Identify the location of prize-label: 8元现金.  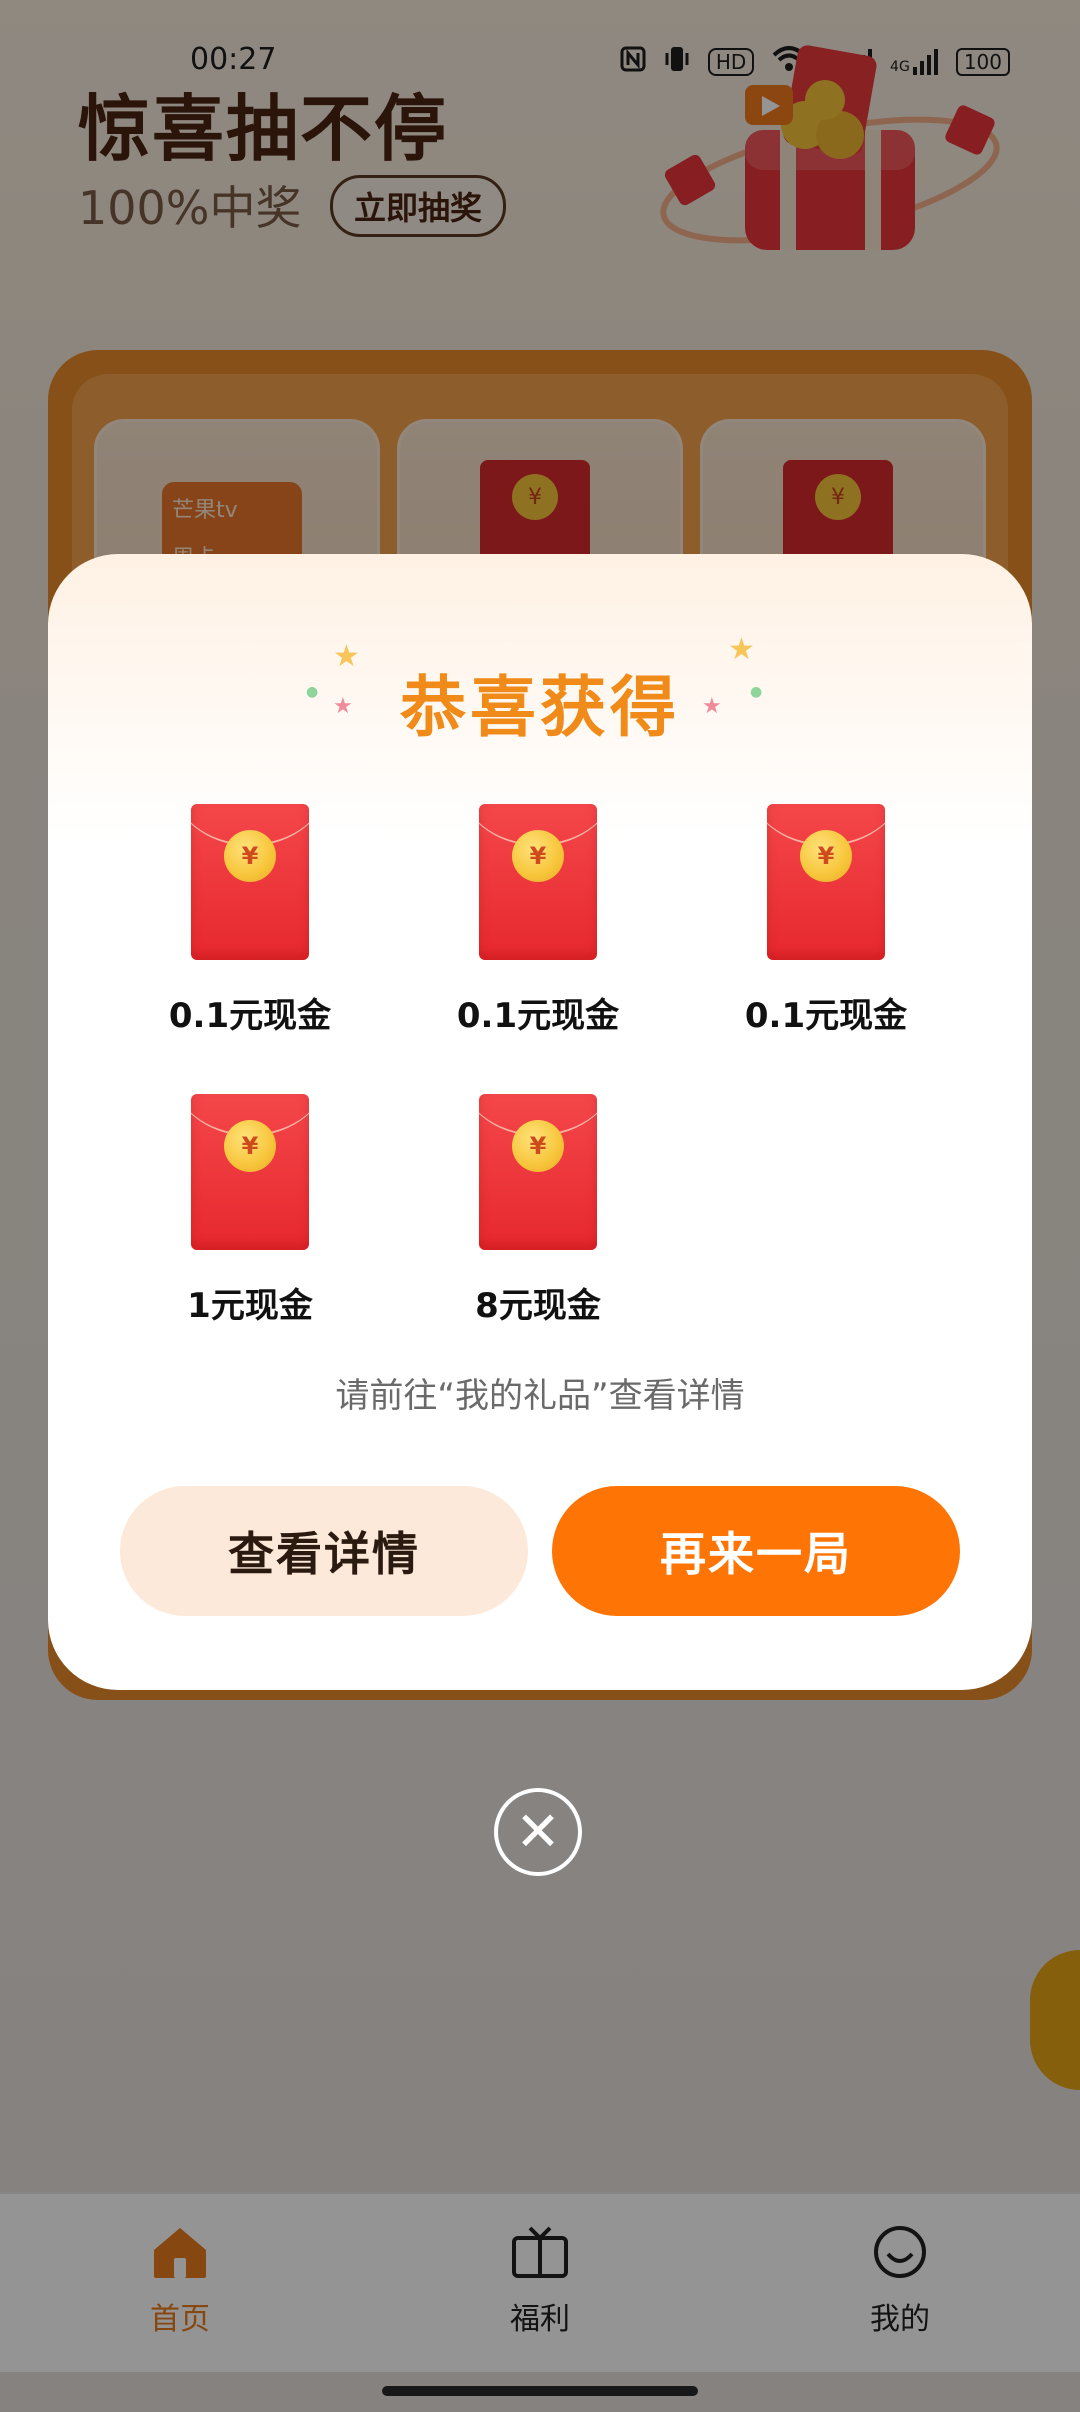
(538, 1306).